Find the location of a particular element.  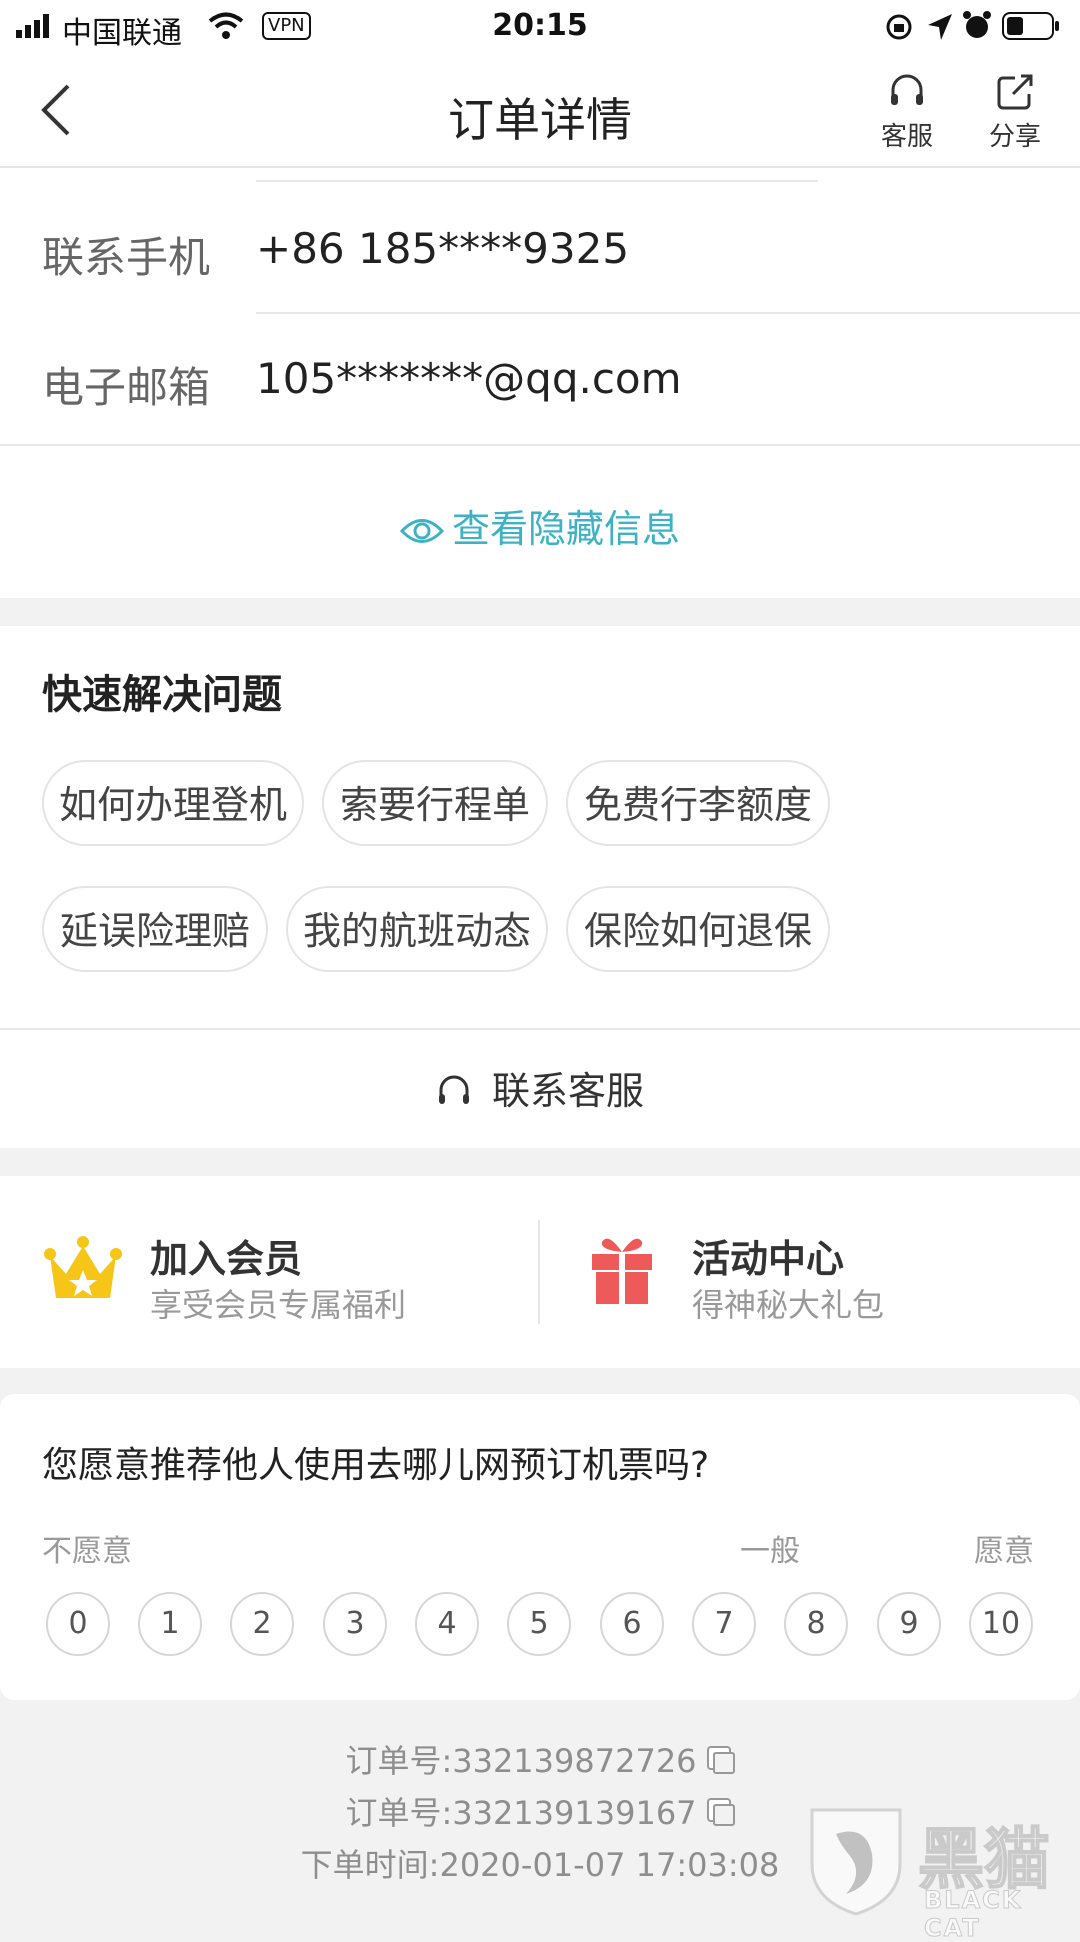

help-chip-boarding: 如何办理登机 is located at coordinates (173, 803).